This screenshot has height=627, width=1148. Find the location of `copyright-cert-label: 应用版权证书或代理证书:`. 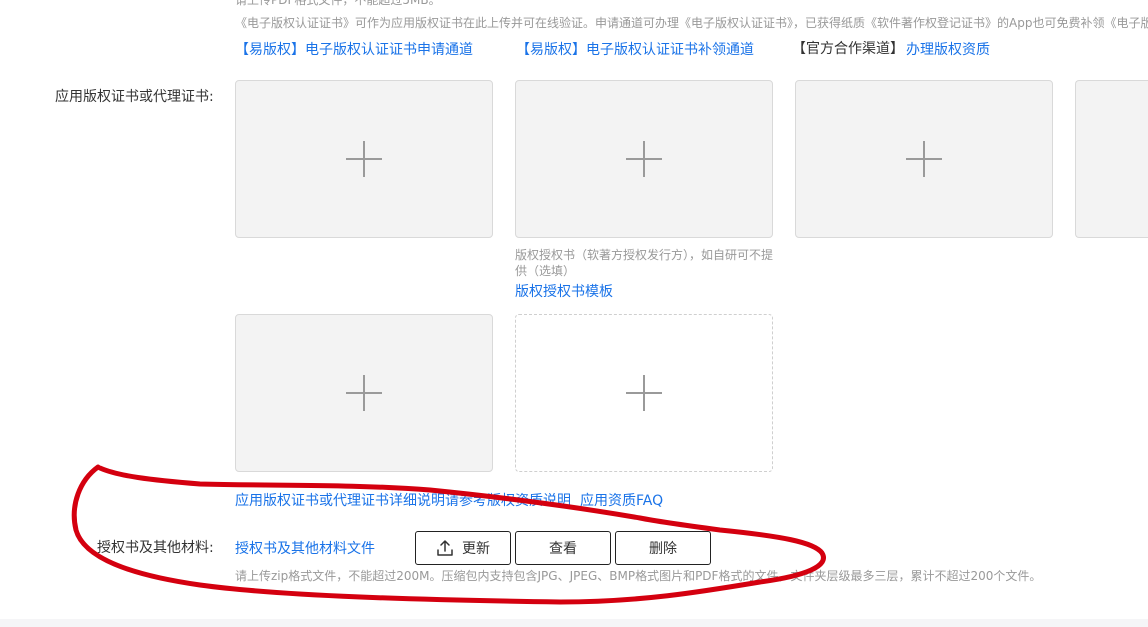

copyright-cert-label: 应用版权证书或代理证书: is located at coordinates (134, 97).